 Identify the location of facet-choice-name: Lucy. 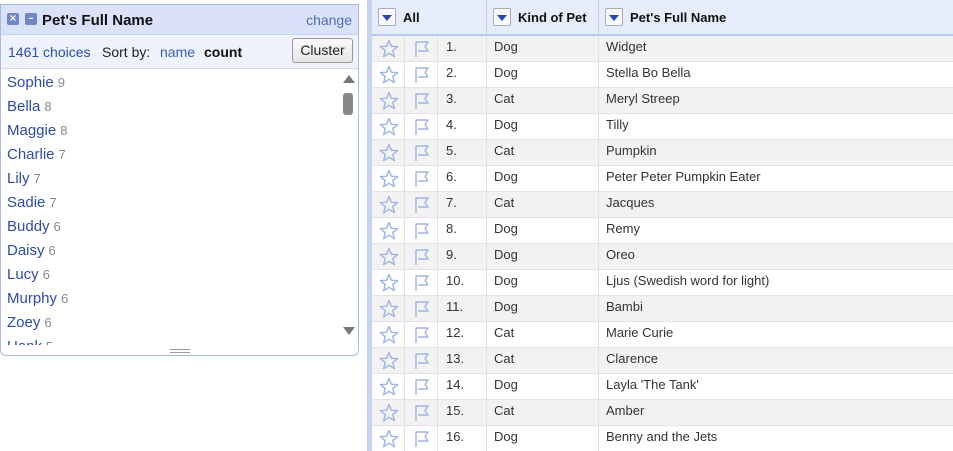
(23, 274).